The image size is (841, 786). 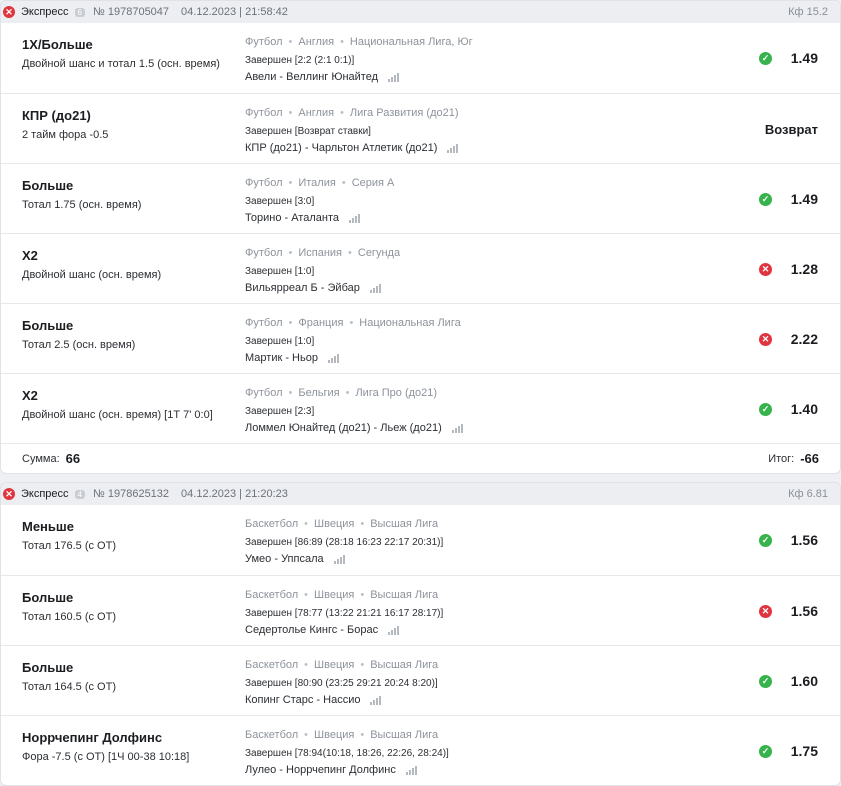 What do you see at coordinates (123, 610) in the screenshot?
I see `event-bet-info: Больше Тотал 160.5 (с ОТ)` at bounding box center [123, 610].